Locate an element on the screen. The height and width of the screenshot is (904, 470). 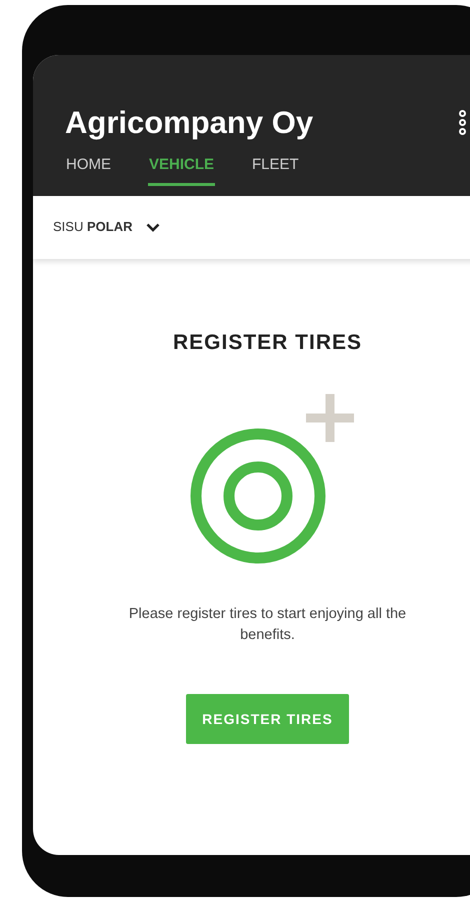
nav-tab: VEHICLE is located at coordinates (182, 170).